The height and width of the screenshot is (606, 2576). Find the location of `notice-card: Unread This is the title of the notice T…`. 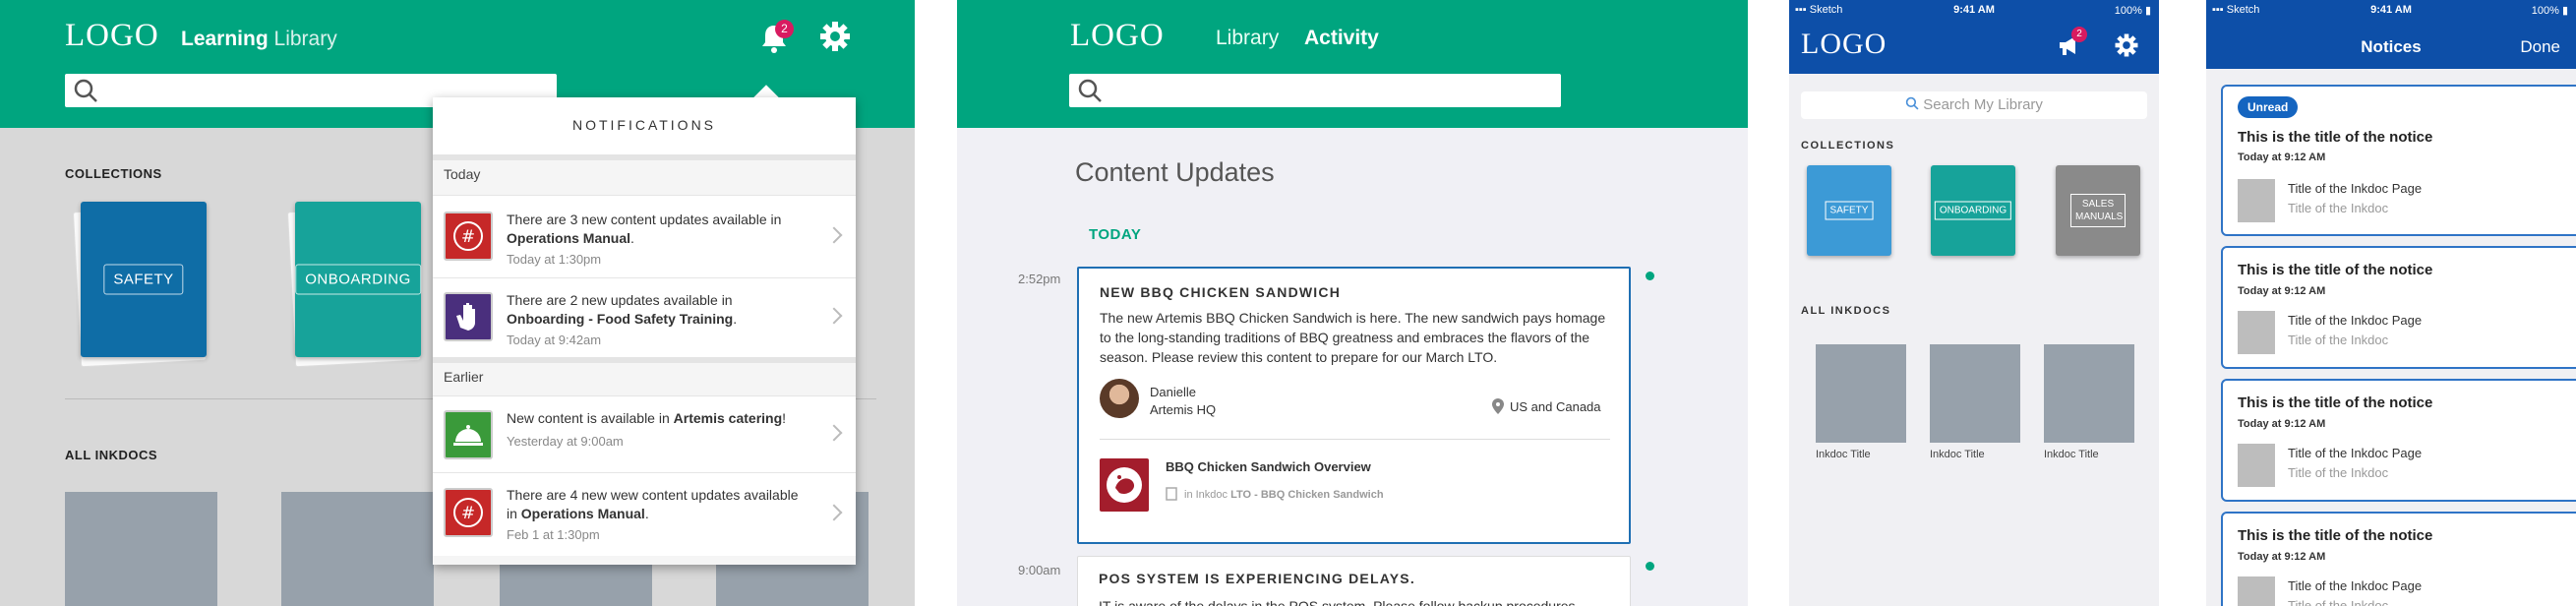

notice-card: Unread This is the title of the notice T… is located at coordinates (2398, 161).